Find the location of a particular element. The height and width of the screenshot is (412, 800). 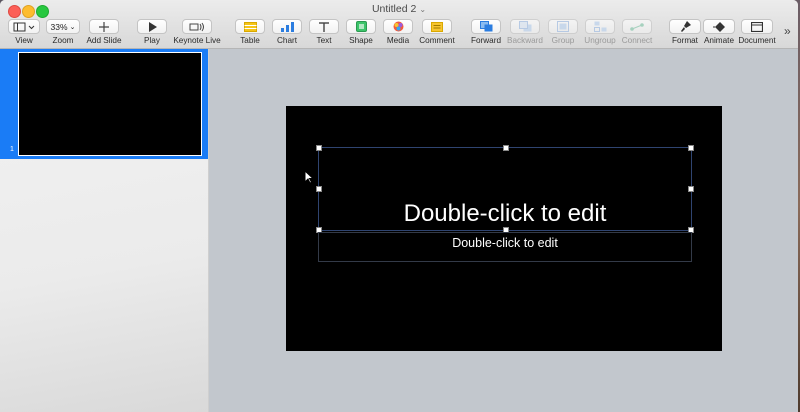

animate-button: Animate is located at coordinates (719, 32).